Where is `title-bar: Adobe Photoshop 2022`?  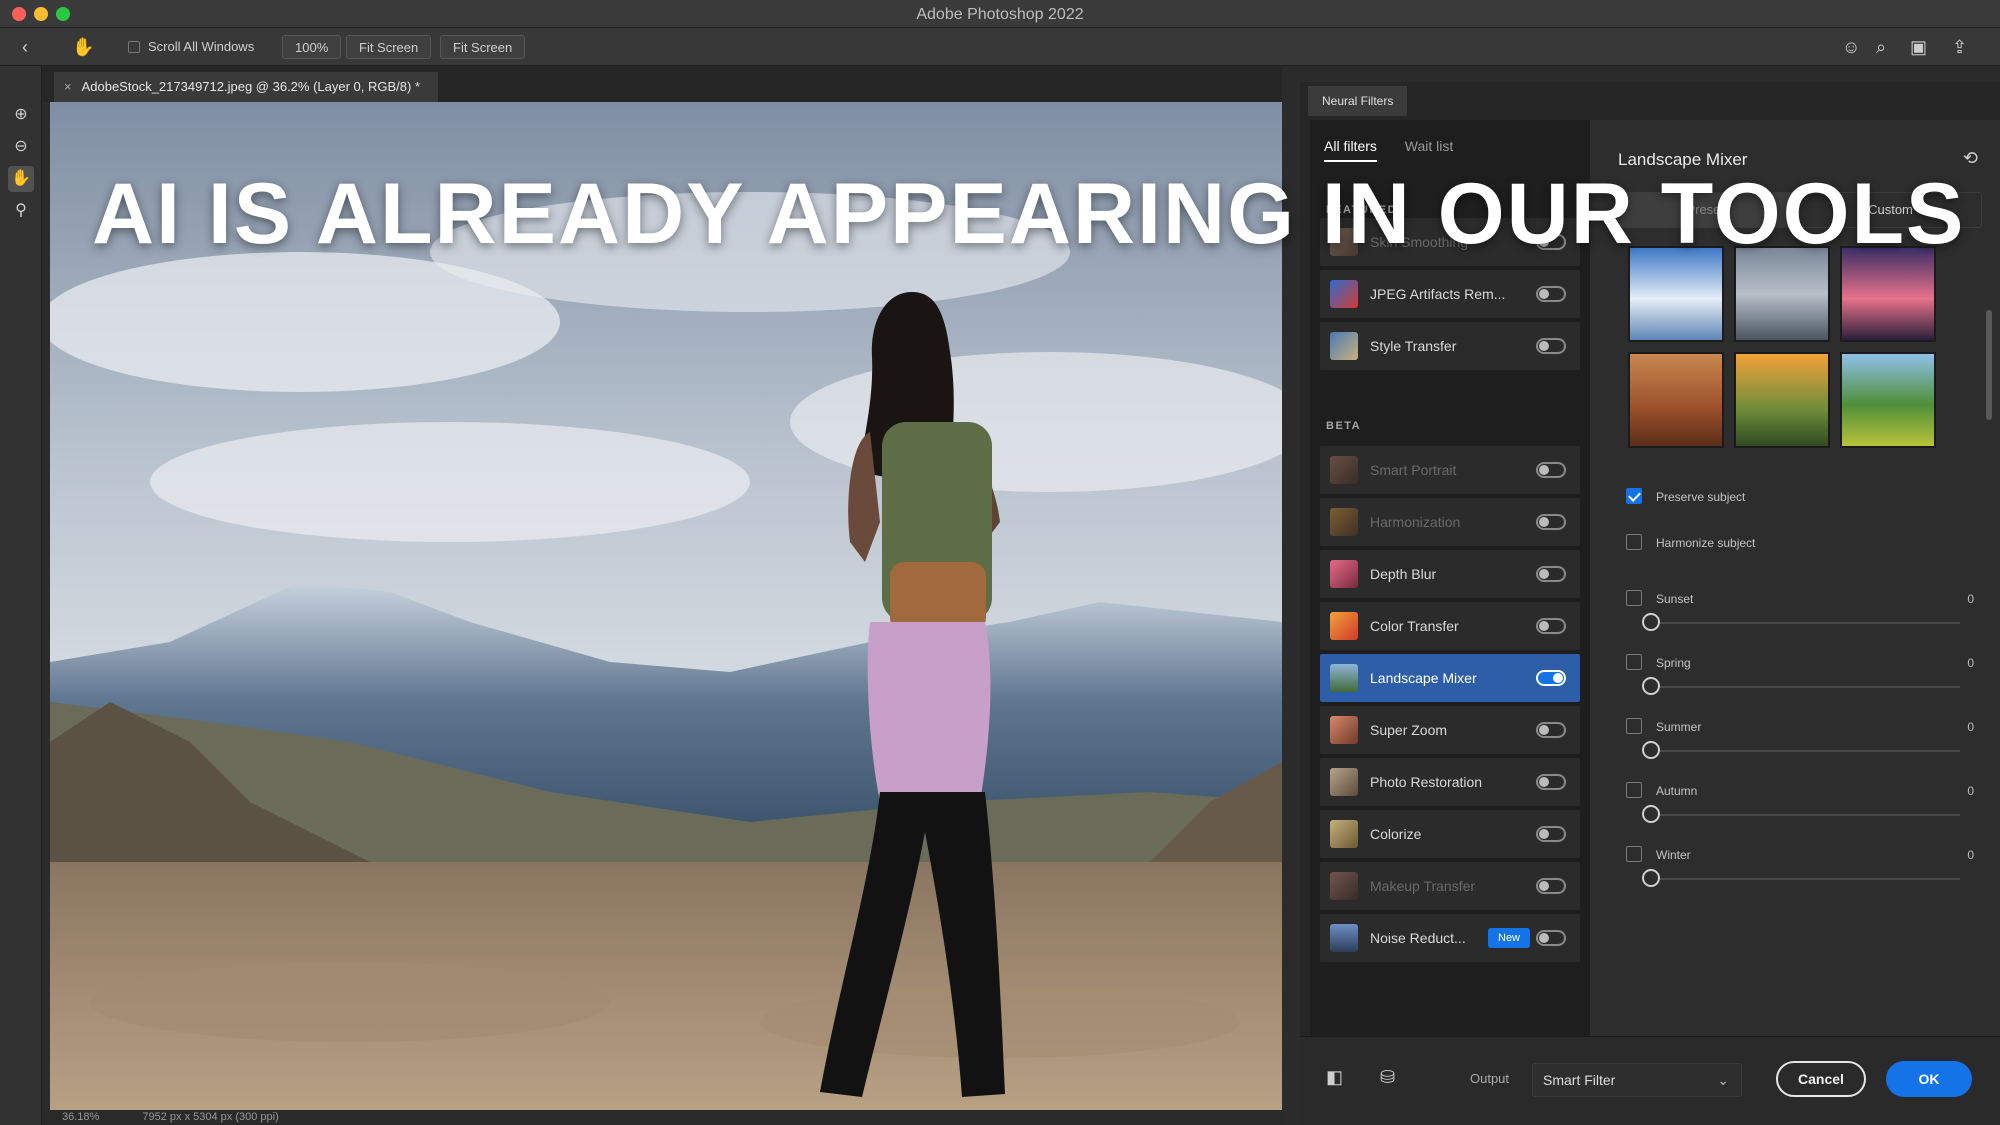
title-bar: Adobe Photoshop 2022 is located at coordinates (1000, 14).